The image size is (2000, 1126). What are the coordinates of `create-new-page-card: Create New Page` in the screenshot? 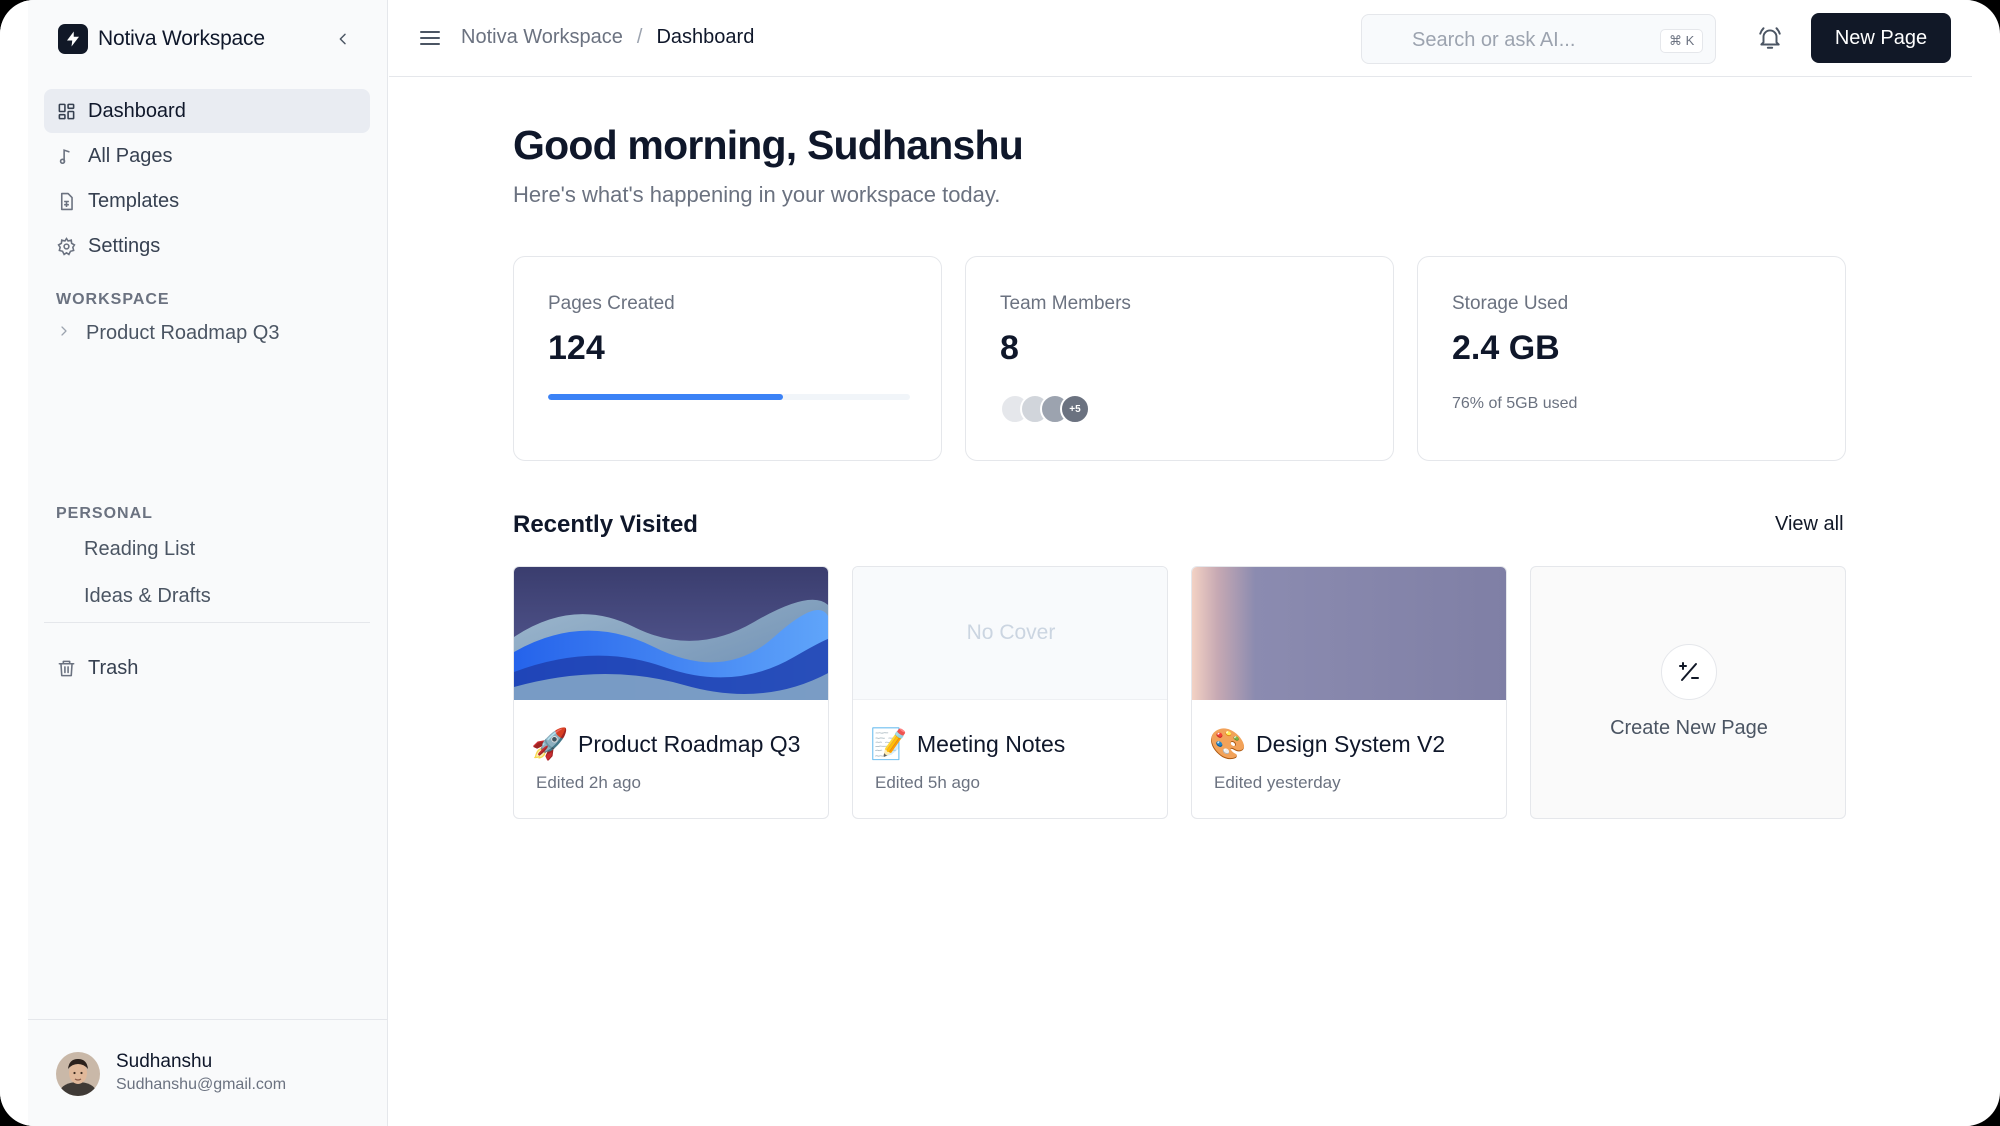 It's located at (1688, 692).